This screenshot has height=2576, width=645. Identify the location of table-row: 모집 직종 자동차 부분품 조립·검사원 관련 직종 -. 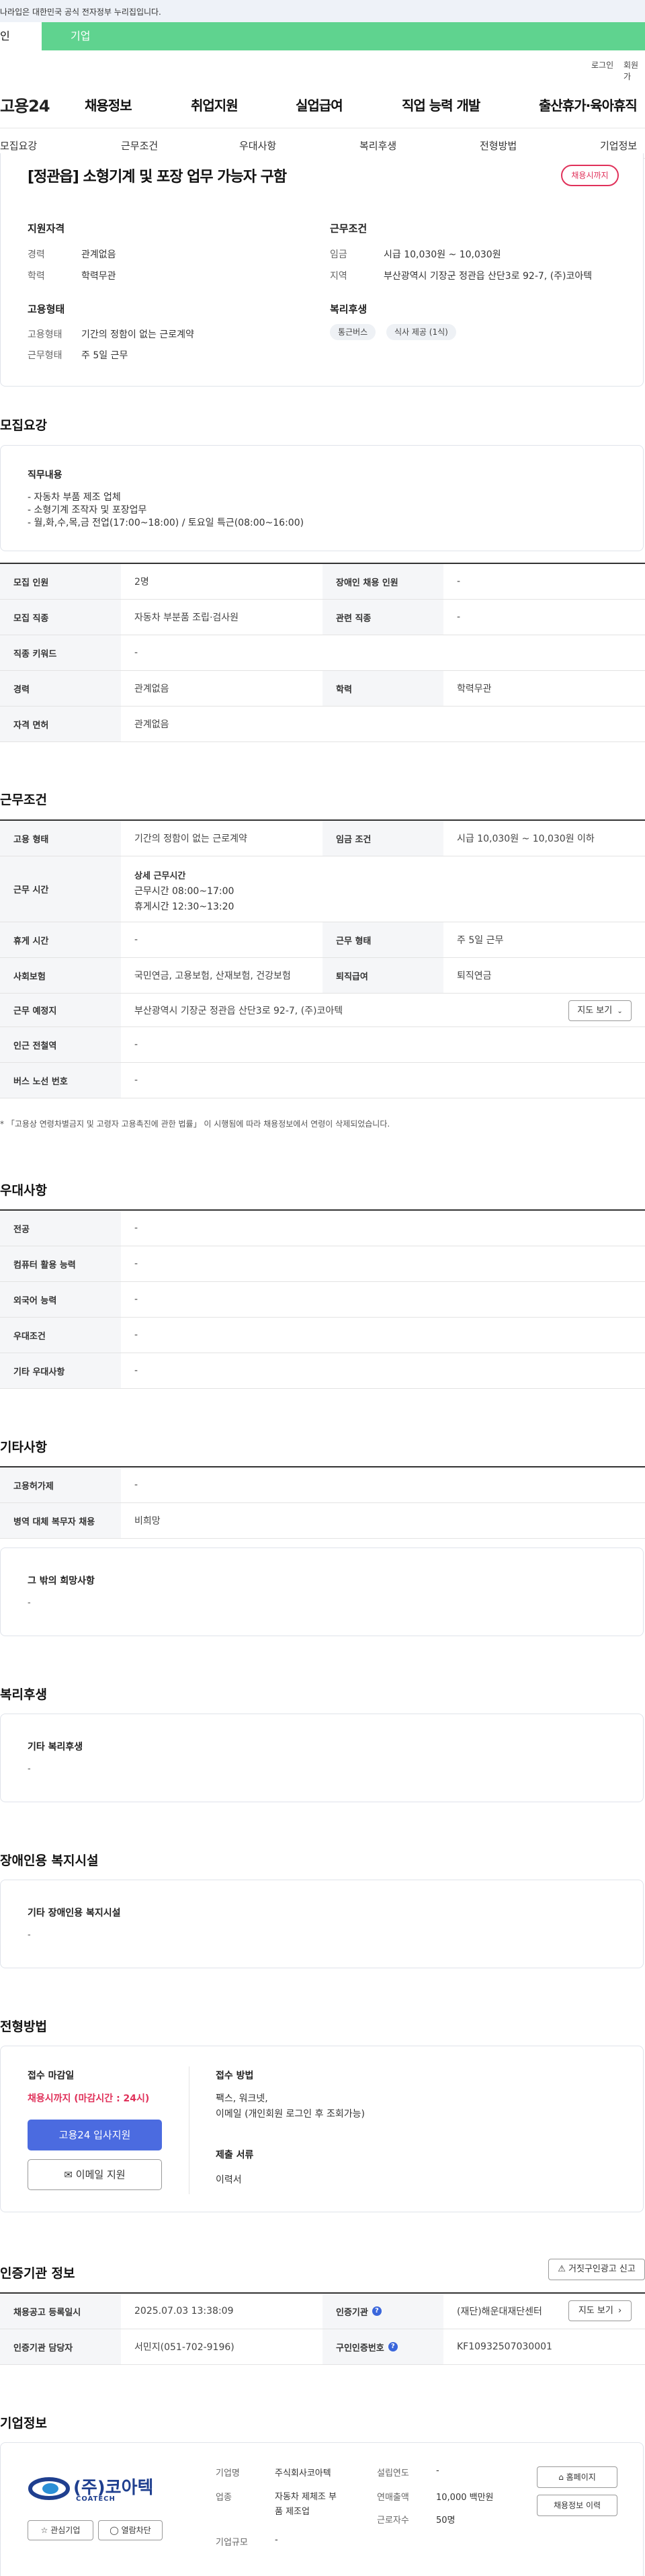
(322, 617).